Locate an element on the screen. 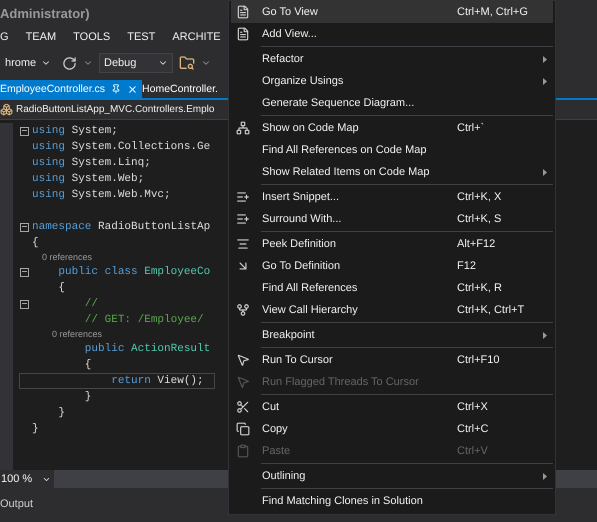 The height and width of the screenshot is (522, 597). menu-item: Copy Ctrl+C is located at coordinates (392, 429).